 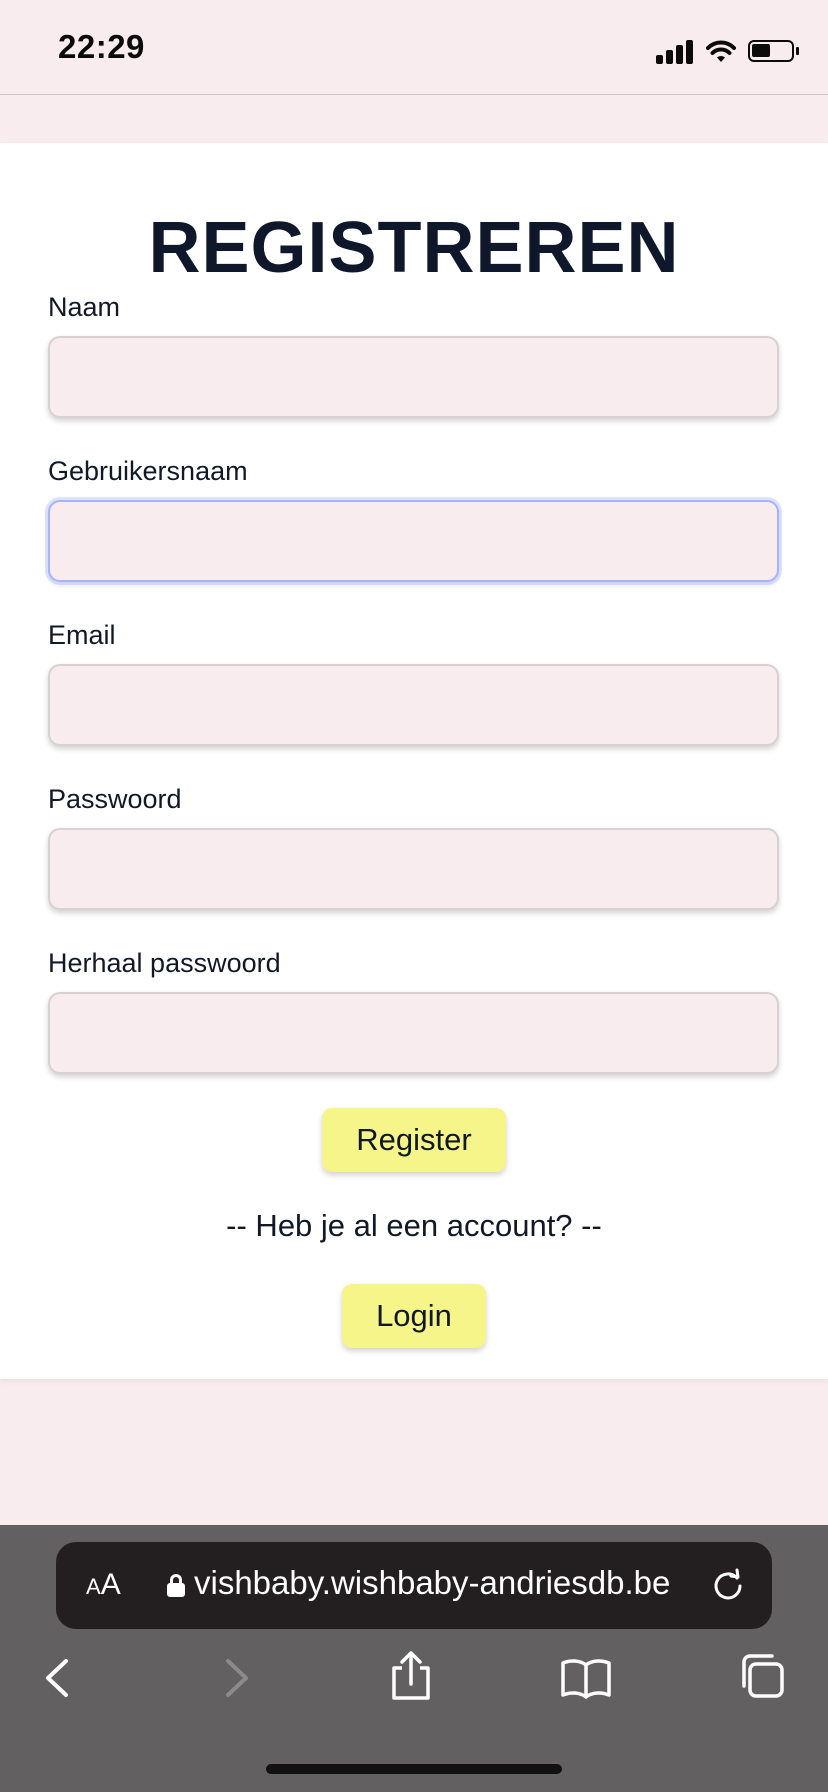 What do you see at coordinates (59, 1678) in the screenshot?
I see `back-icon` at bounding box center [59, 1678].